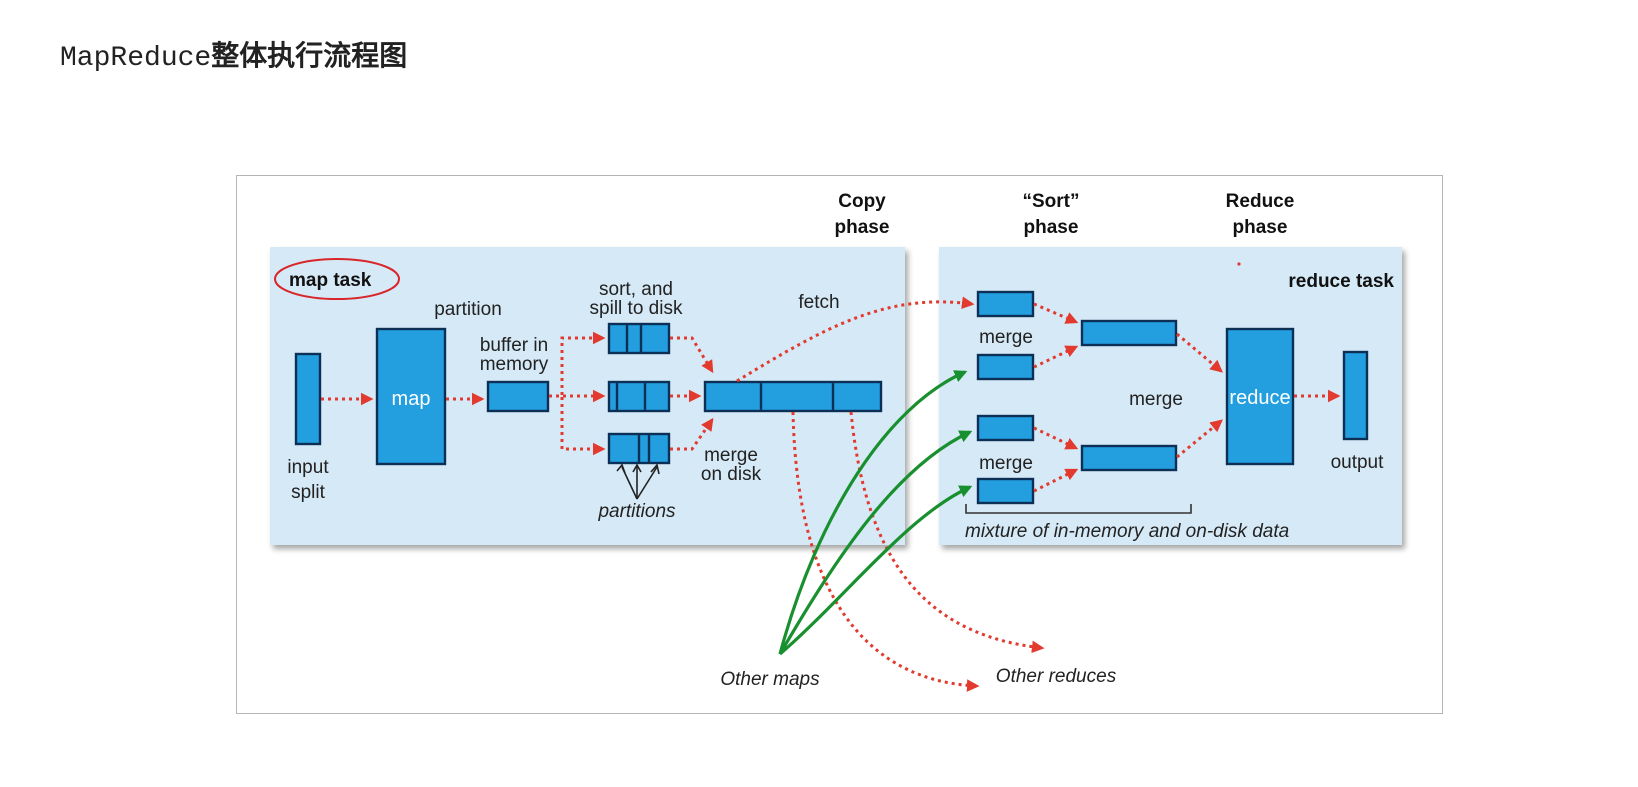  Describe the element at coordinates (818, 302) in the screenshot. I see `fetch-label: fetch` at that location.